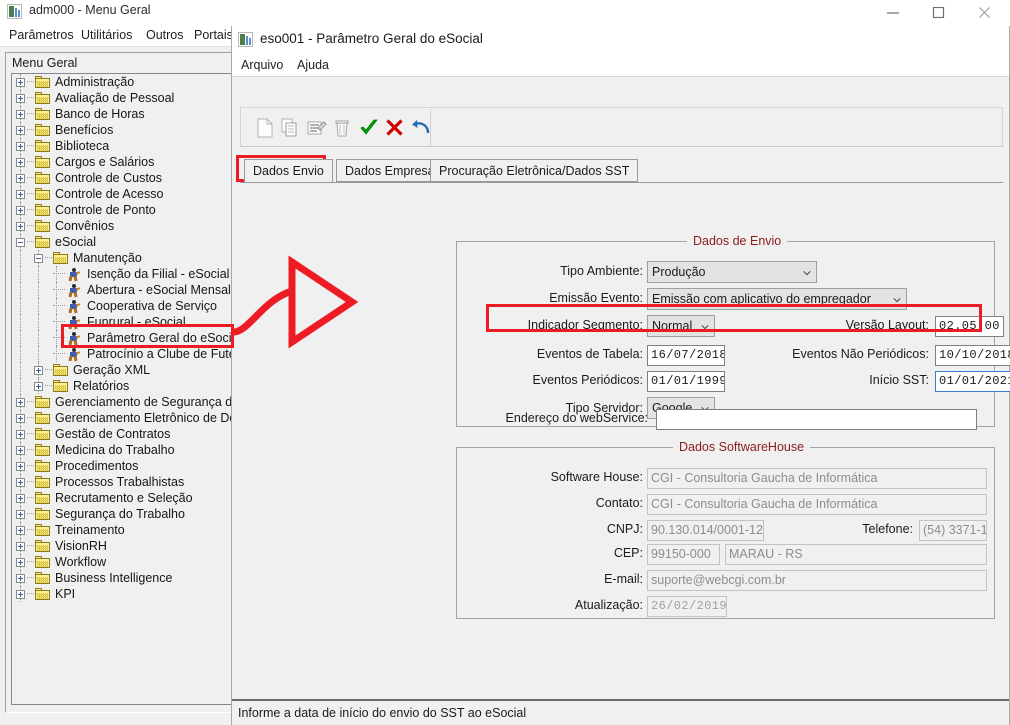  Describe the element at coordinates (972, 381) in the screenshot. I see `inicio-sst-input: 01/01/2021` at that location.